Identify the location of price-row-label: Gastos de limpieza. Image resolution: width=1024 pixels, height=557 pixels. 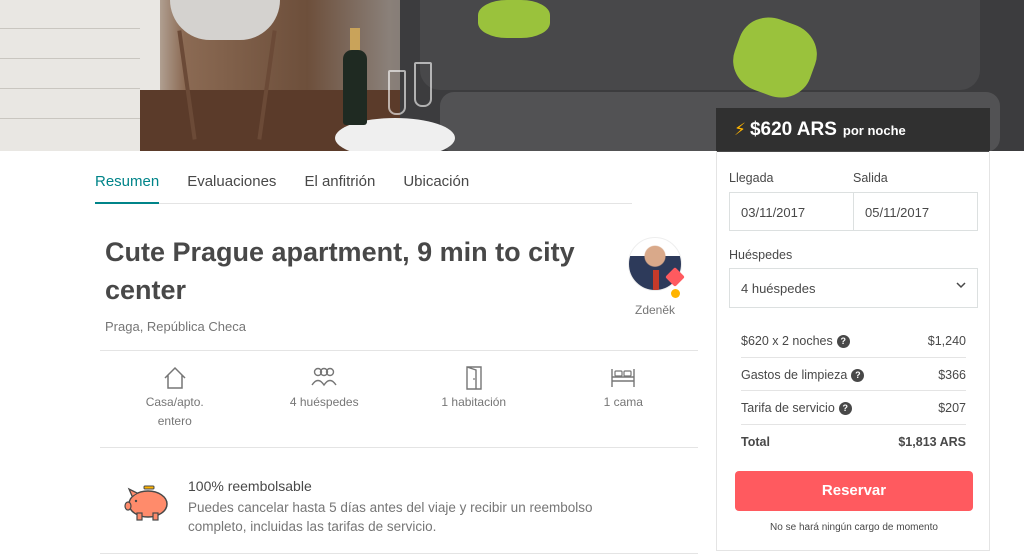
(794, 374).